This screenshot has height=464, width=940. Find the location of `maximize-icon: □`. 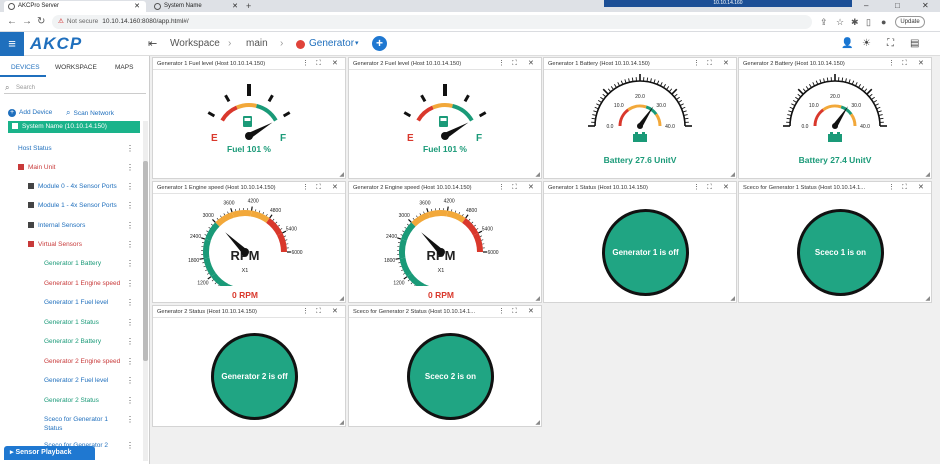

maximize-icon: □ is located at coordinates (897, 6).